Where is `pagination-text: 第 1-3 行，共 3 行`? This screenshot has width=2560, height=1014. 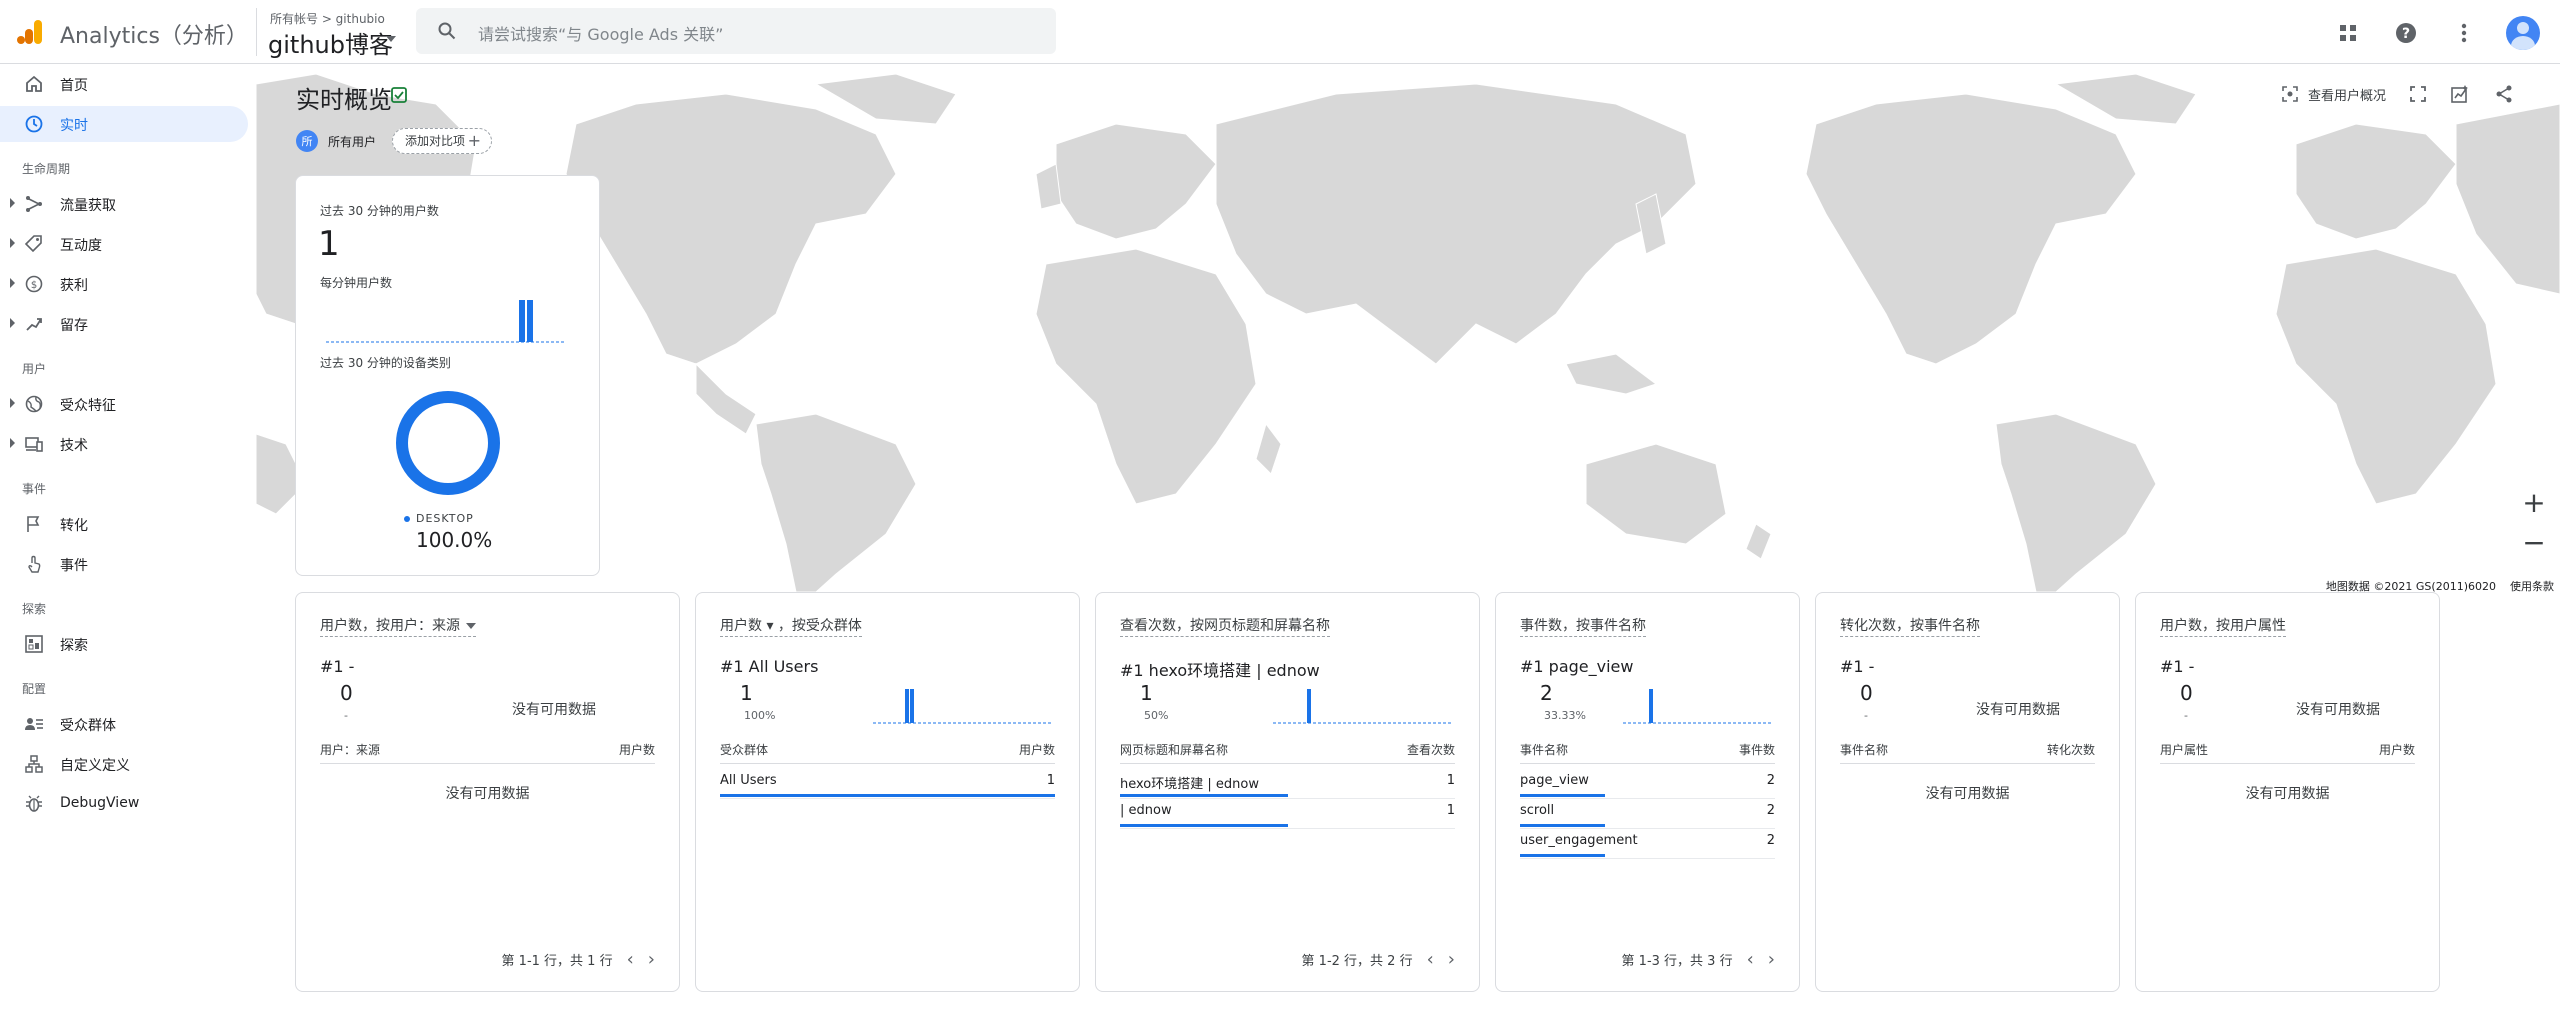
pagination-text: 第 1-3 行，共 3 行 is located at coordinates (1677, 961).